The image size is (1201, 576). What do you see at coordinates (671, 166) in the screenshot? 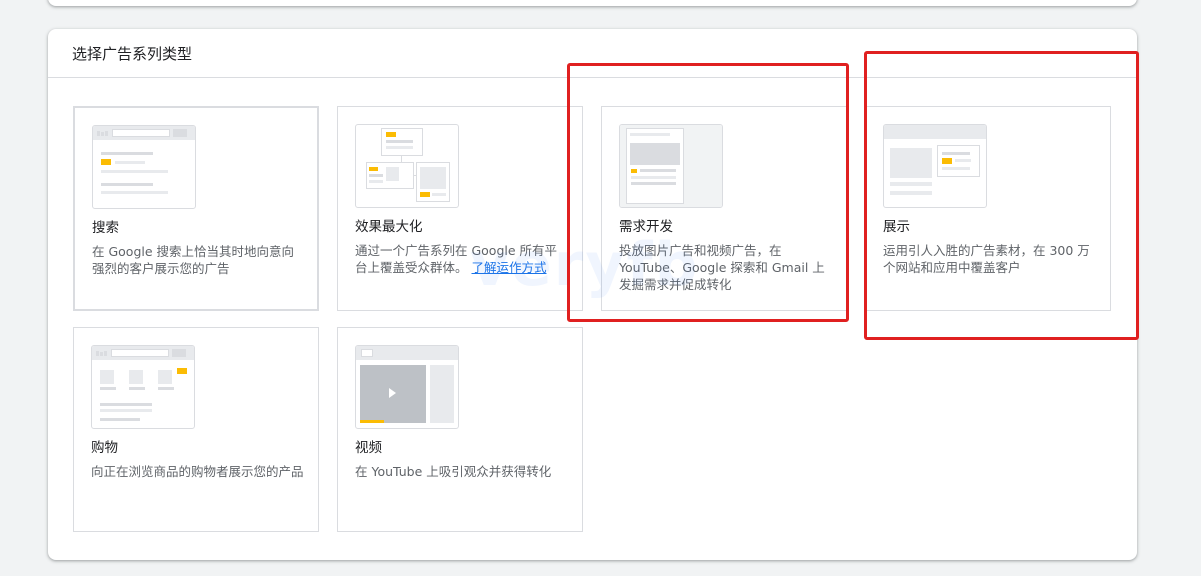
I see `demand-gen-illustration-icon` at bounding box center [671, 166].